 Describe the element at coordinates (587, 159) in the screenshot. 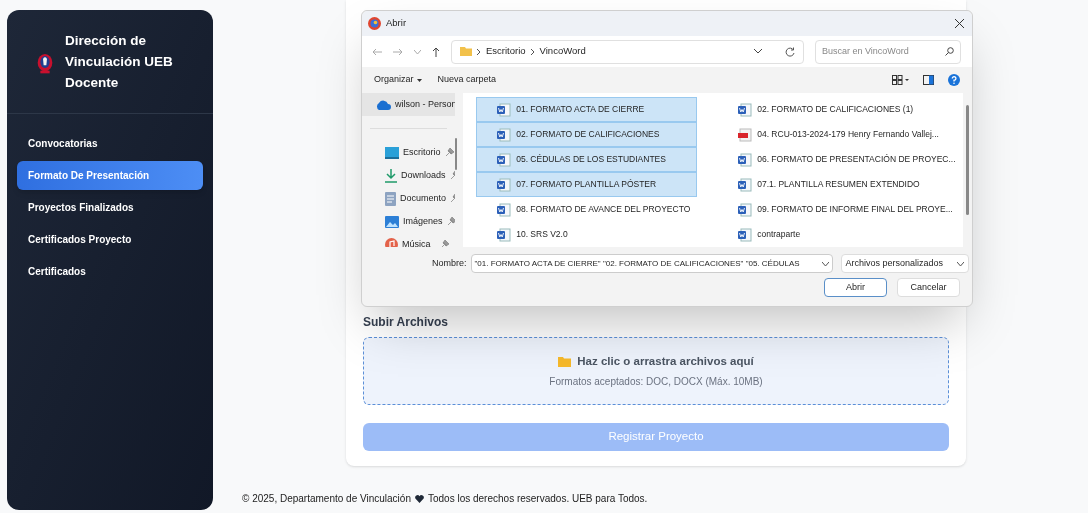

I see `file-item: 05. CÉDULAS DE LOS ESTUDIANTES` at that location.